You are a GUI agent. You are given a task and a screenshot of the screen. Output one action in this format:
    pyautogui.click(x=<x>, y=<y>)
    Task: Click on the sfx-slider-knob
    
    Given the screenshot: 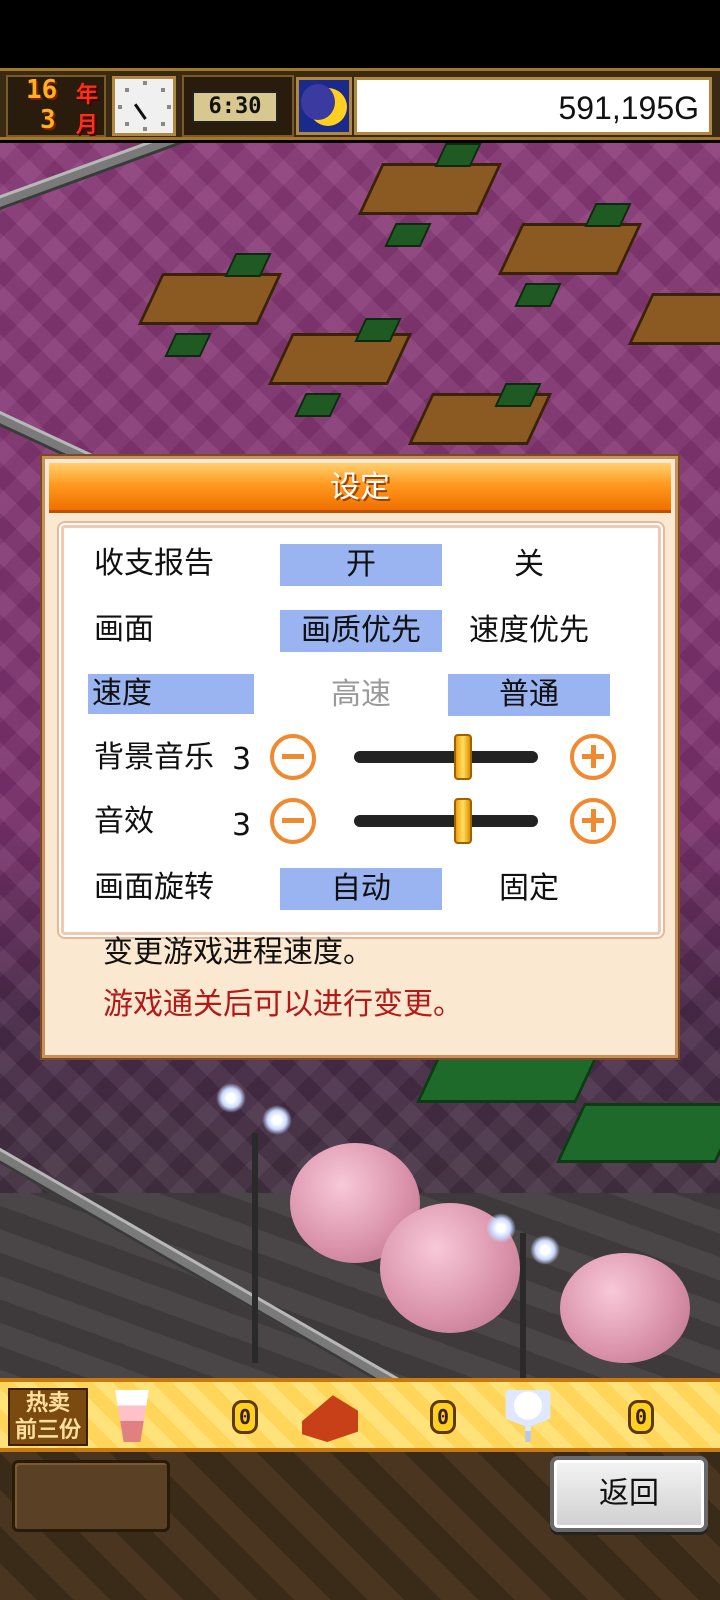 What is the action you would take?
    pyautogui.click(x=463, y=821)
    